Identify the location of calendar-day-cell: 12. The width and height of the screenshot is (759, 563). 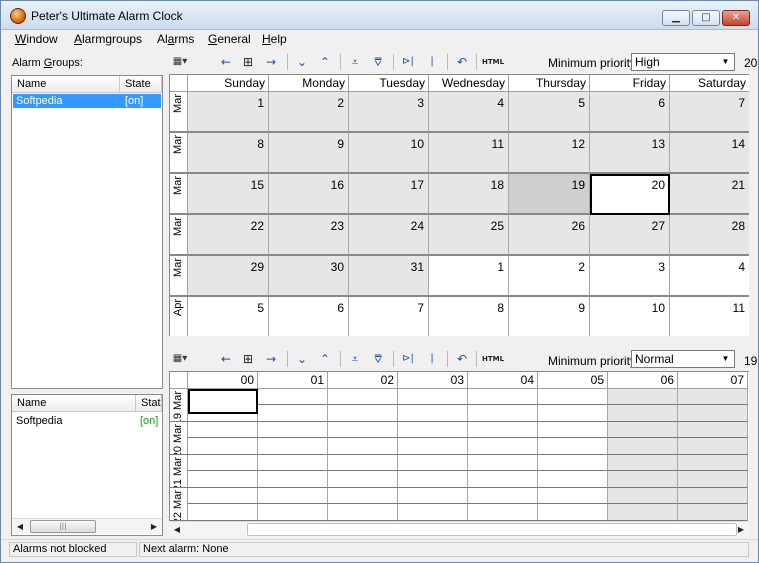
(549, 153).